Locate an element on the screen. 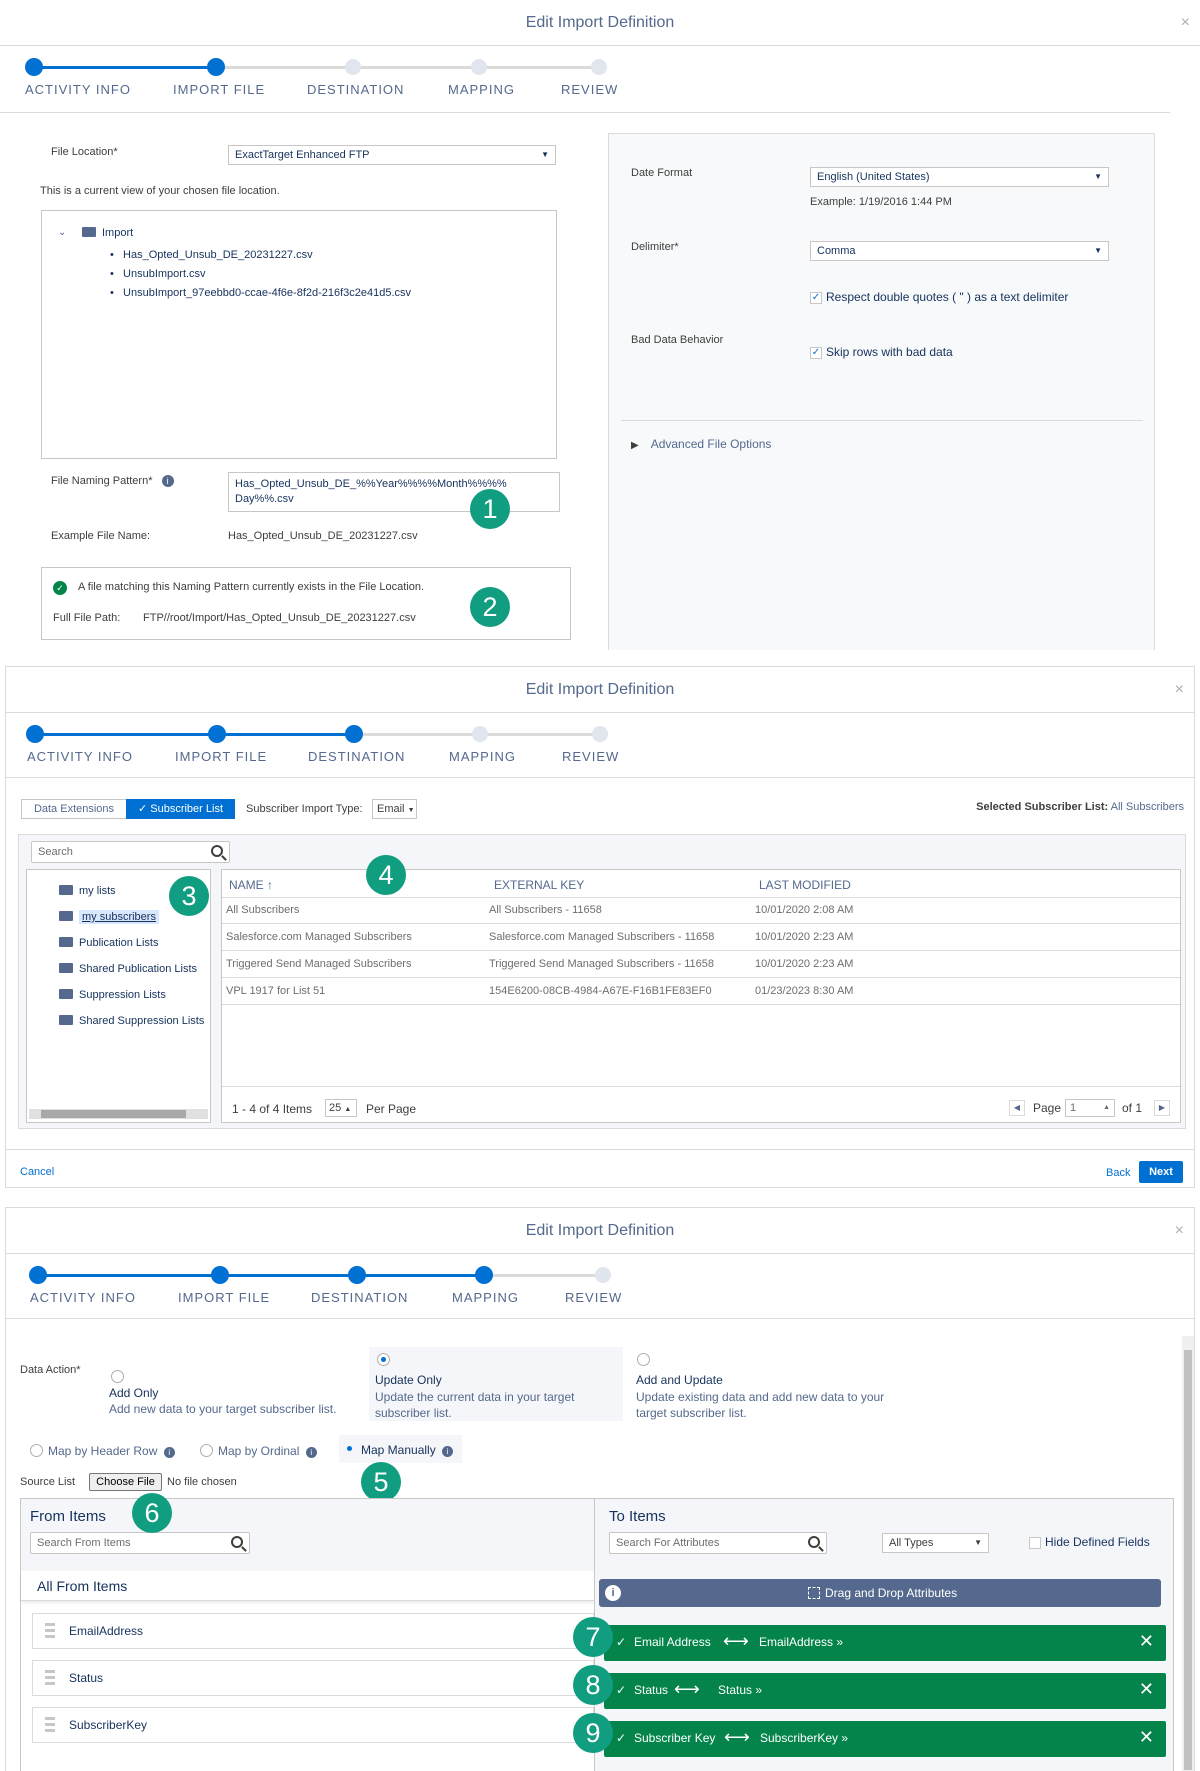  date-format-select: English (United States) ▼ is located at coordinates (959, 177).